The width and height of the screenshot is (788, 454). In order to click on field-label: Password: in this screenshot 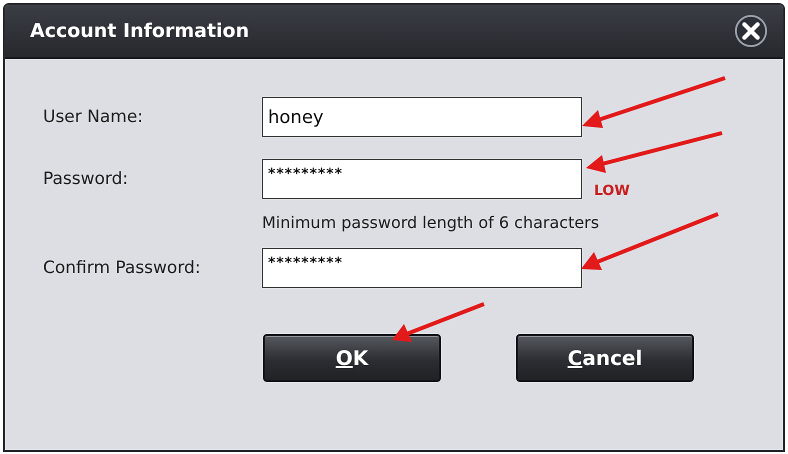, I will do `click(86, 179)`.